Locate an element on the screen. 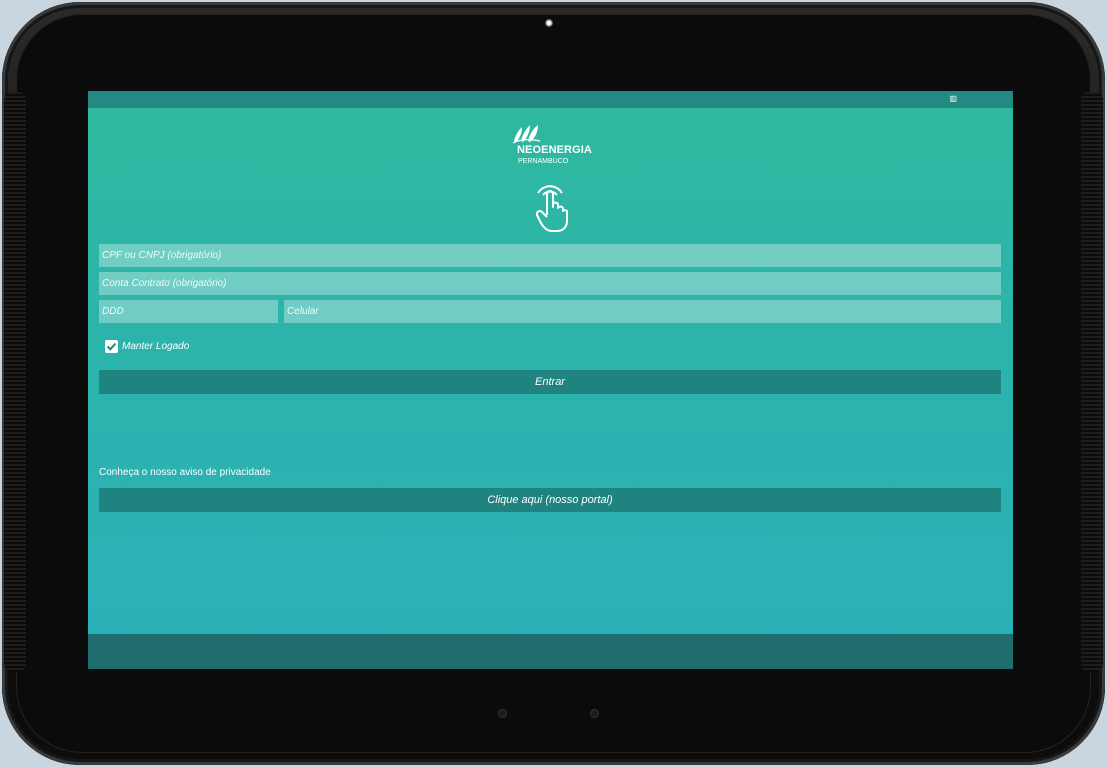 Image resolution: width=1107 pixels, height=767 pixels. celular-input is located at coordinates (642, 311).